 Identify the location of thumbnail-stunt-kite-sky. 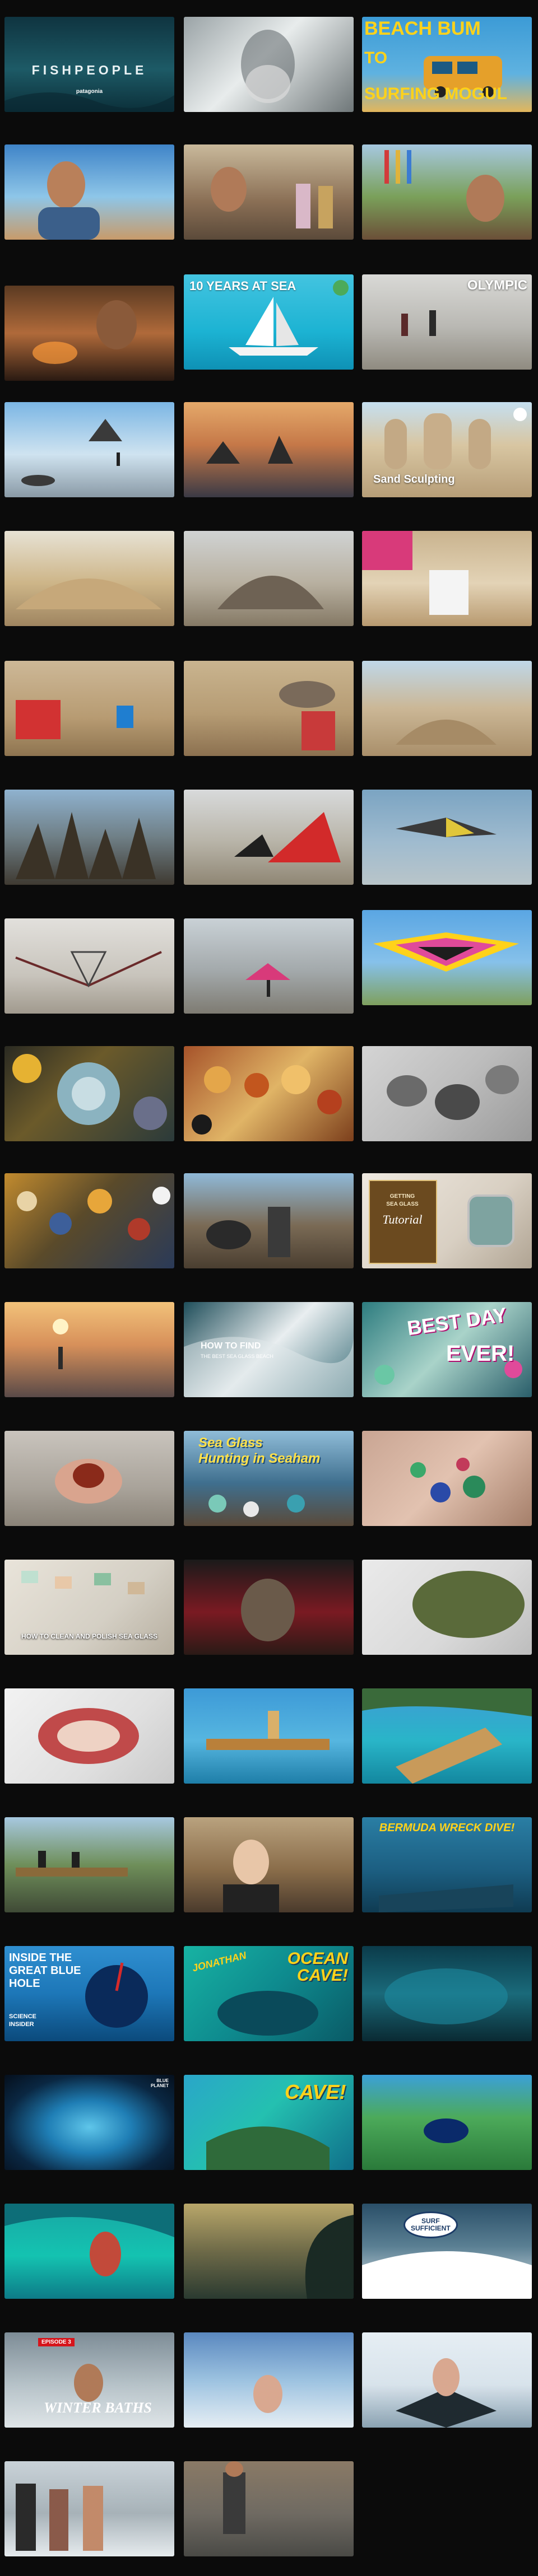
(447, 838).